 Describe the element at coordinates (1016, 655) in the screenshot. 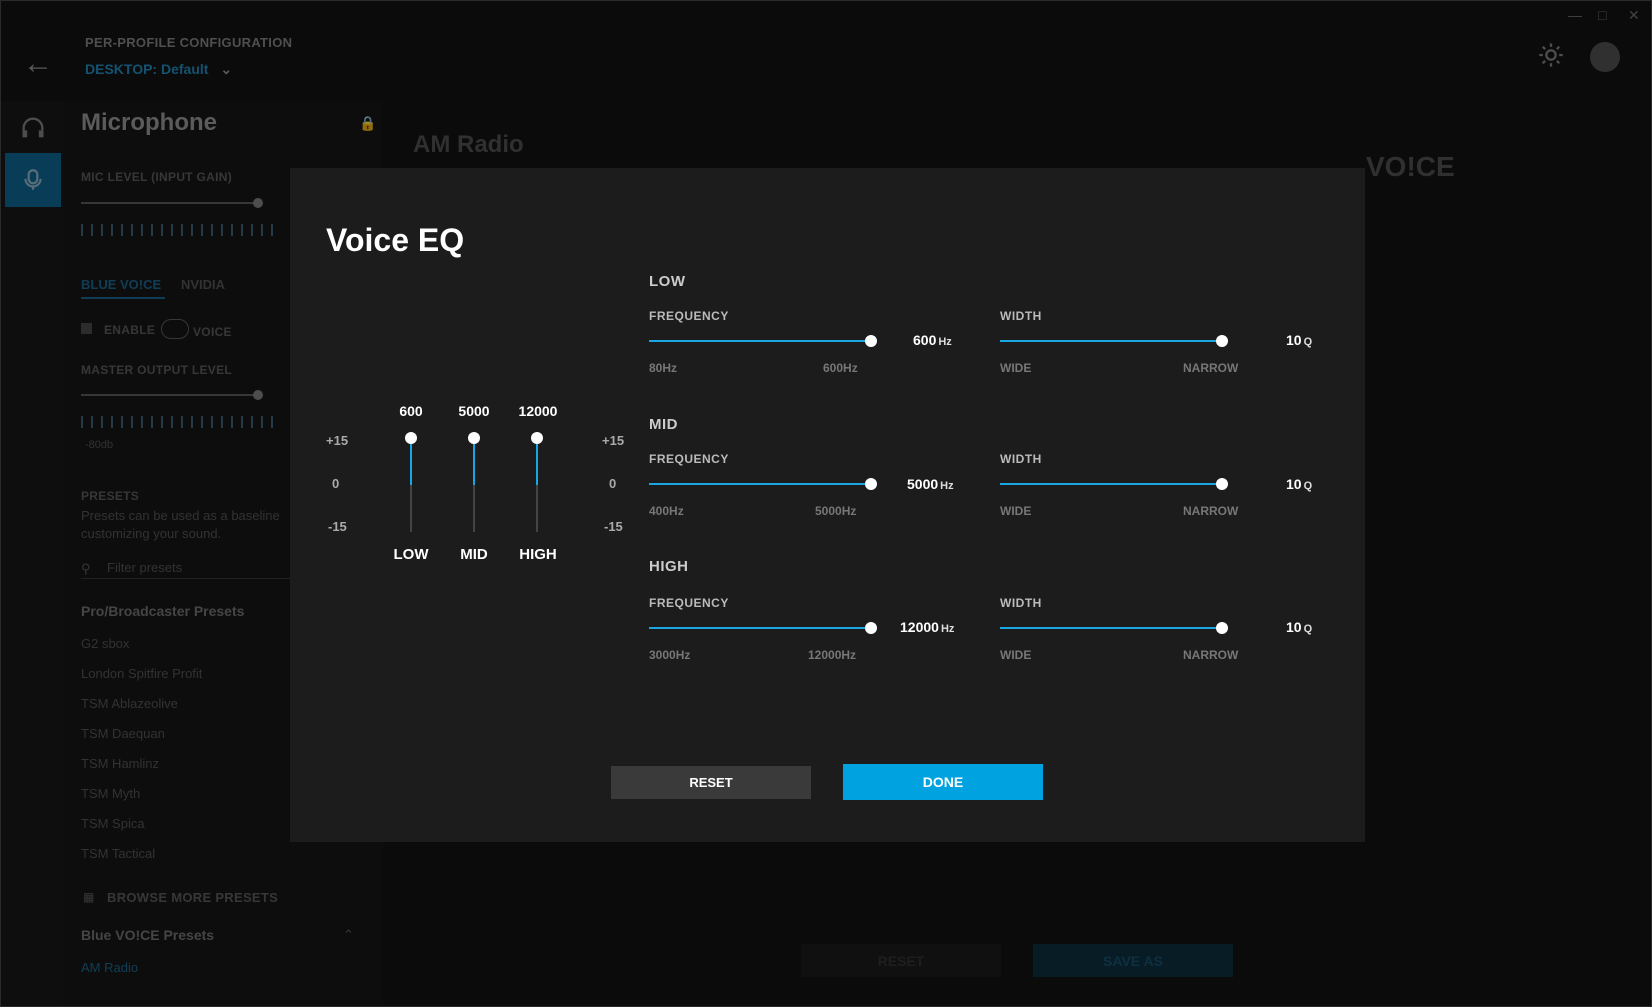

I see `high-width-min: WIDE` at that location.